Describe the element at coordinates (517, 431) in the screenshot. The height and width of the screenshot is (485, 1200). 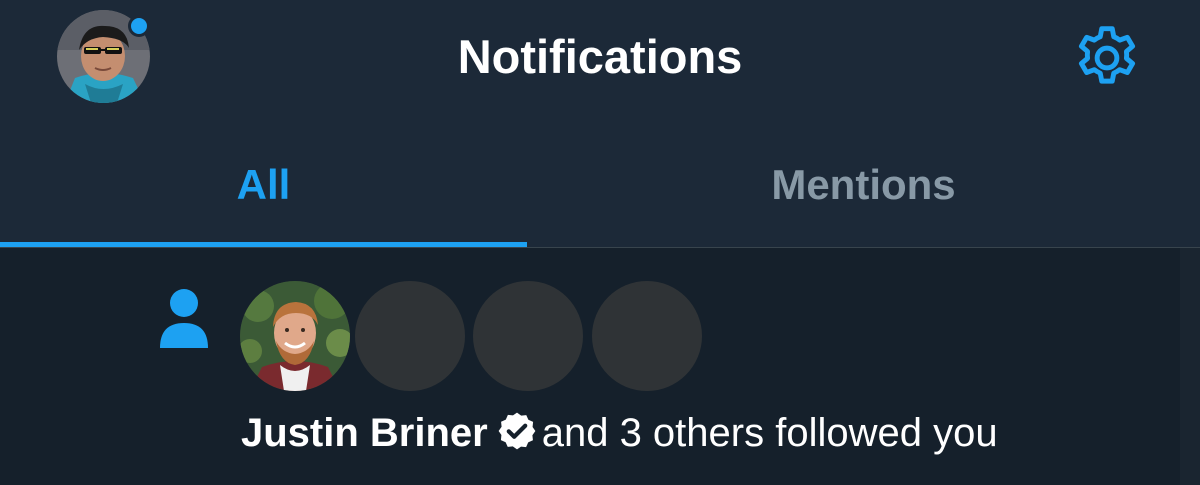
I see `verified-badge-icon` at that location.